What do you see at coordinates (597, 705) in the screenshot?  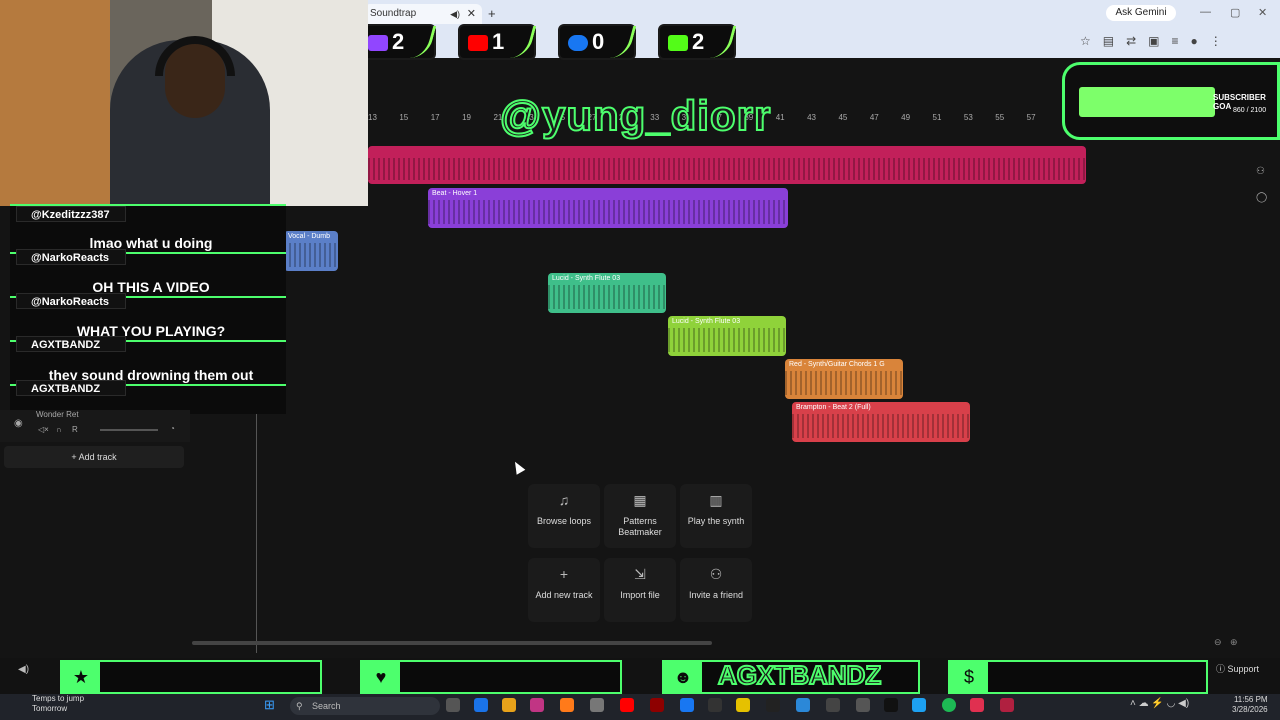 I see `calculator-icon` at bounding box center [597, 705].